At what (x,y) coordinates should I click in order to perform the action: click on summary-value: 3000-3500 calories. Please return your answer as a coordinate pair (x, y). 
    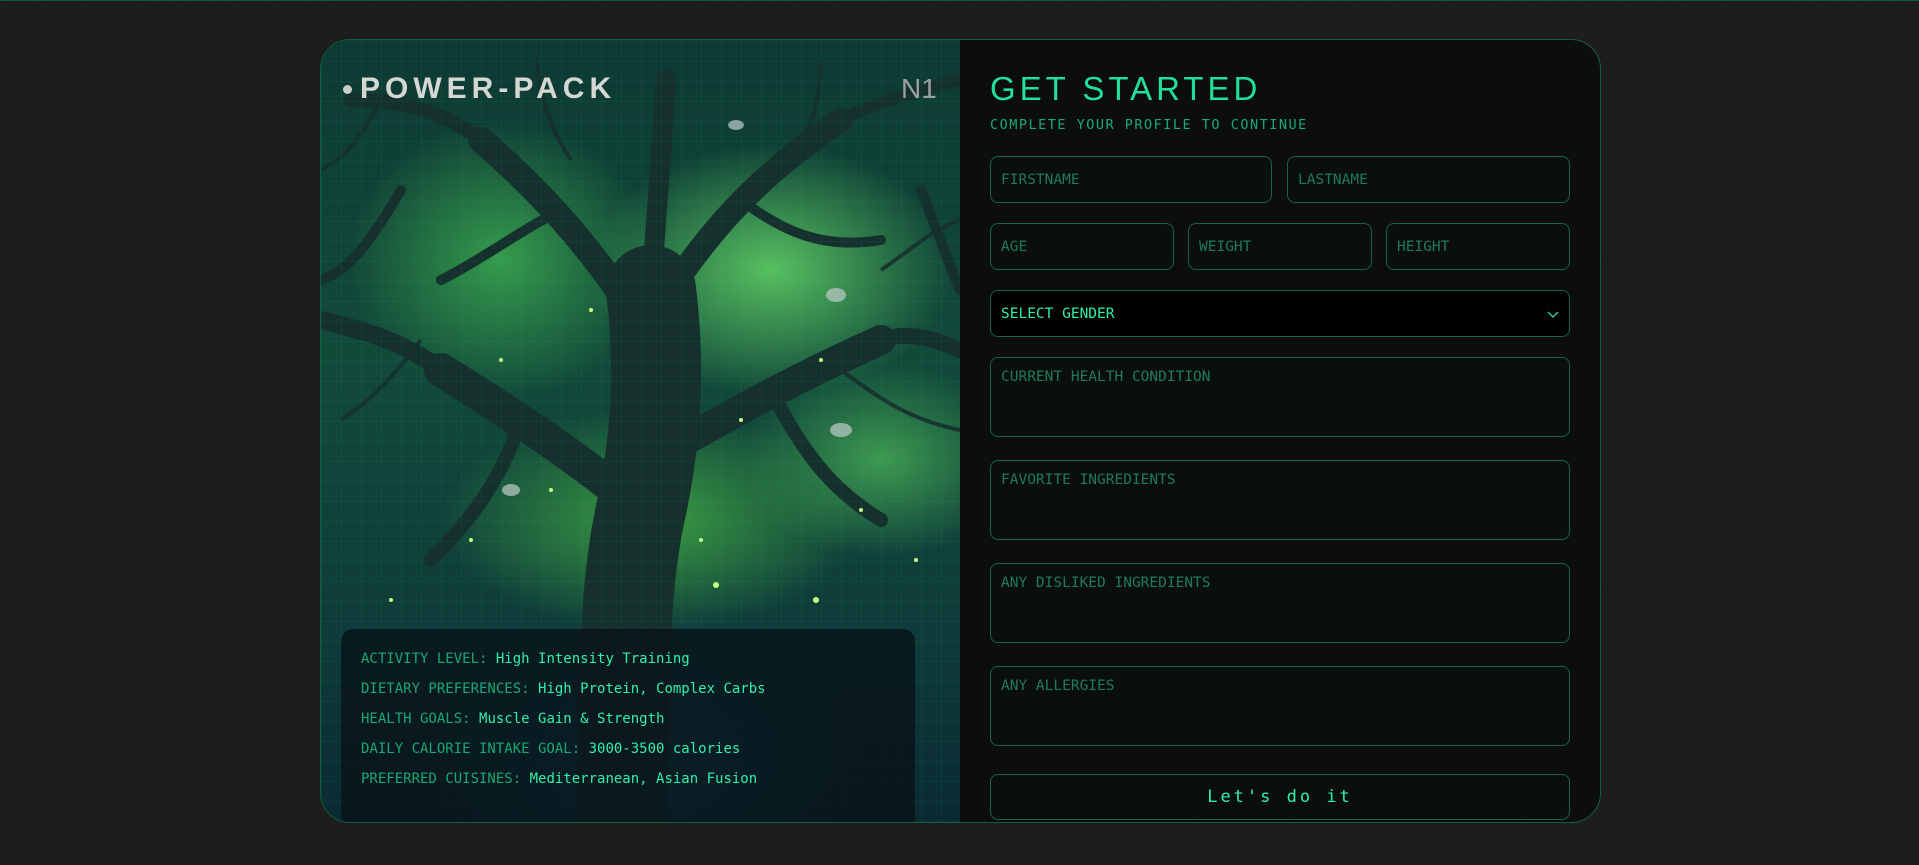
    Looking at the image, I should click on (664, 749).